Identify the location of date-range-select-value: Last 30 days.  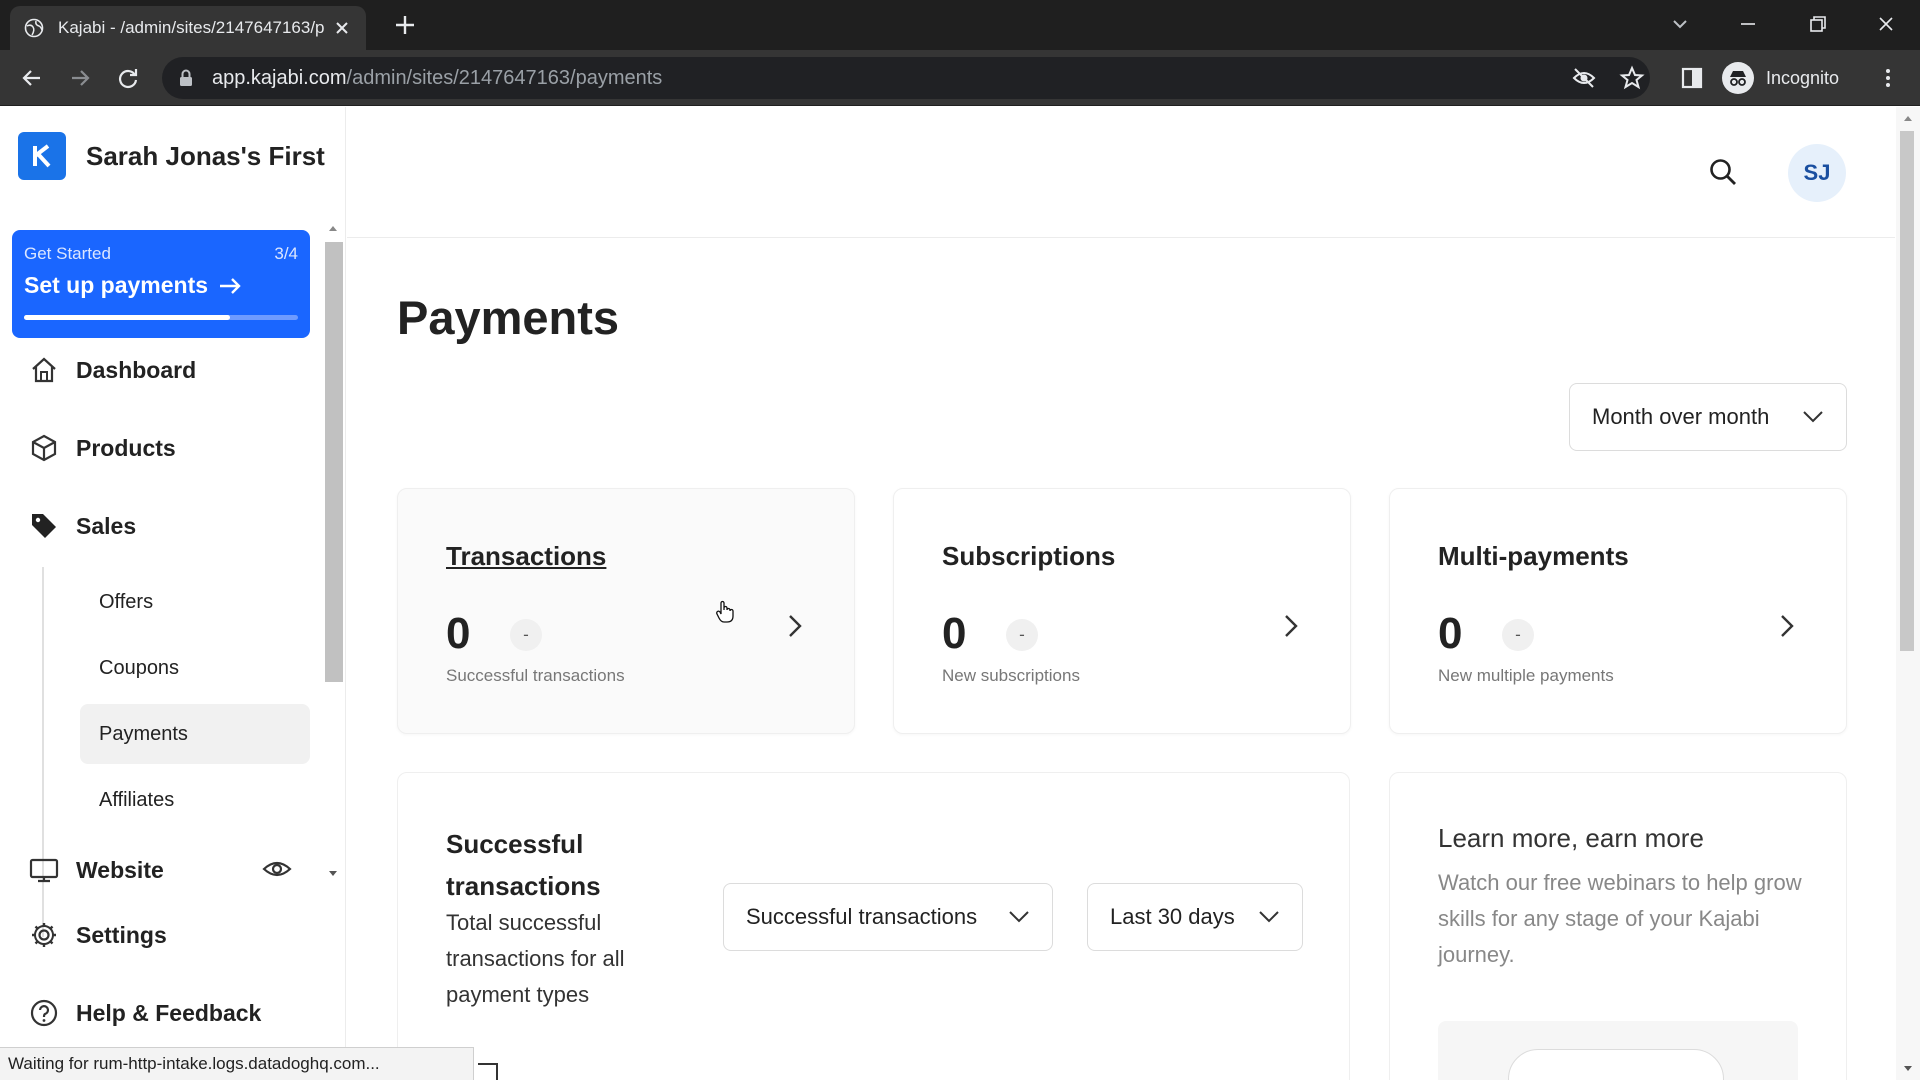
(1172, 916).